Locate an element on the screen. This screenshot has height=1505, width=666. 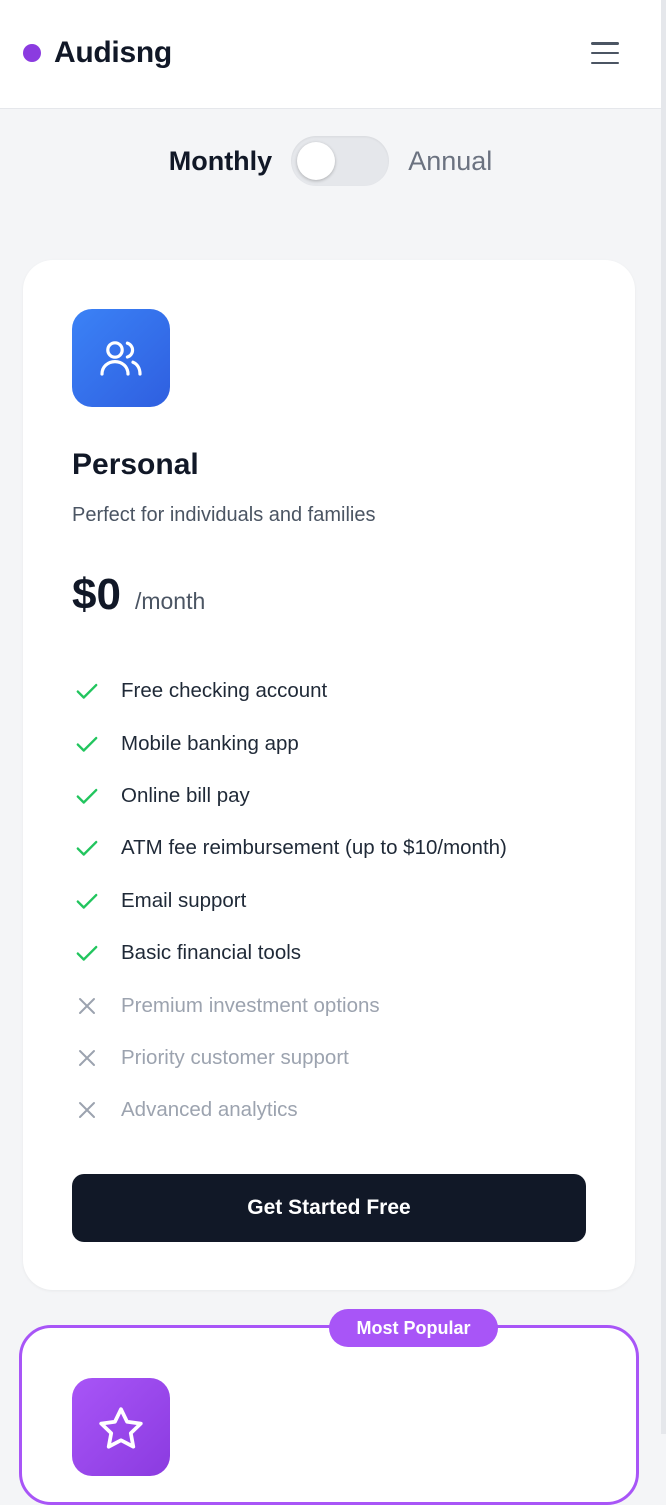
users-icon is located at coordinates (121, 358).